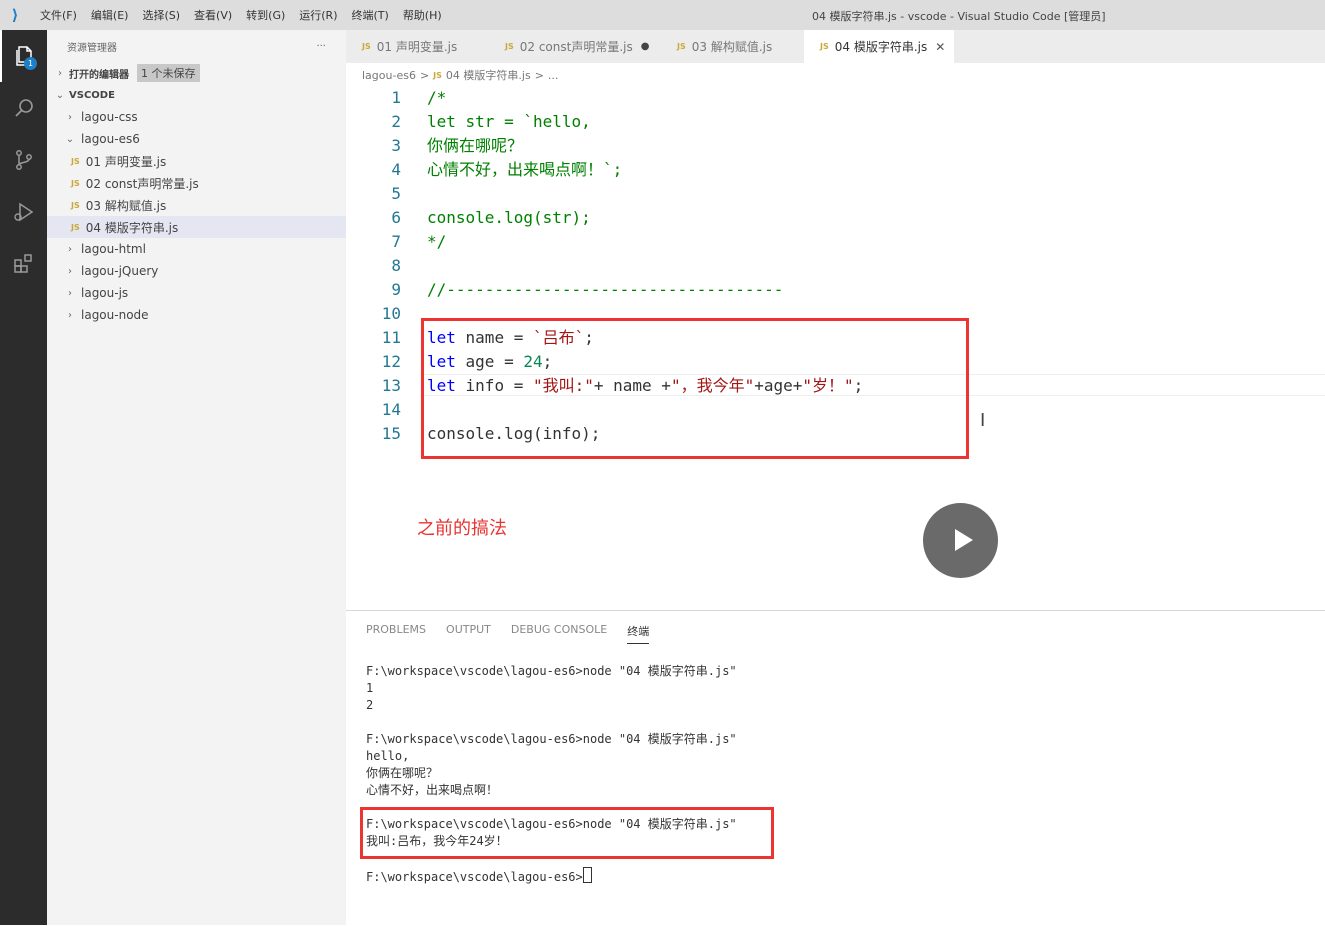  I want to click on file-02: JS 02 const声明常量.js, so click(196, 183).